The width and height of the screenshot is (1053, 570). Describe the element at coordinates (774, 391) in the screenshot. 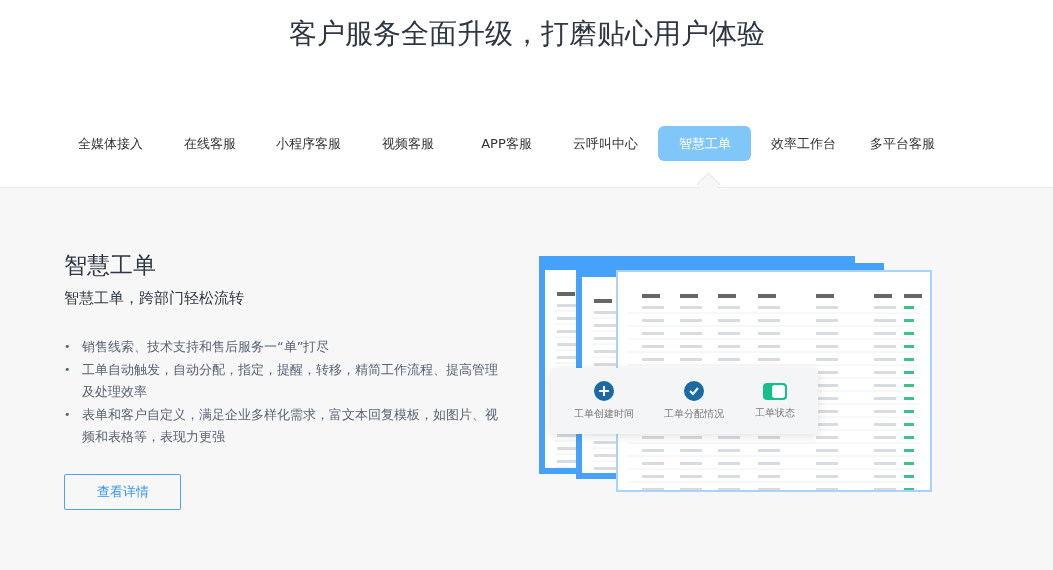

I see `toggle-icon` at that location.